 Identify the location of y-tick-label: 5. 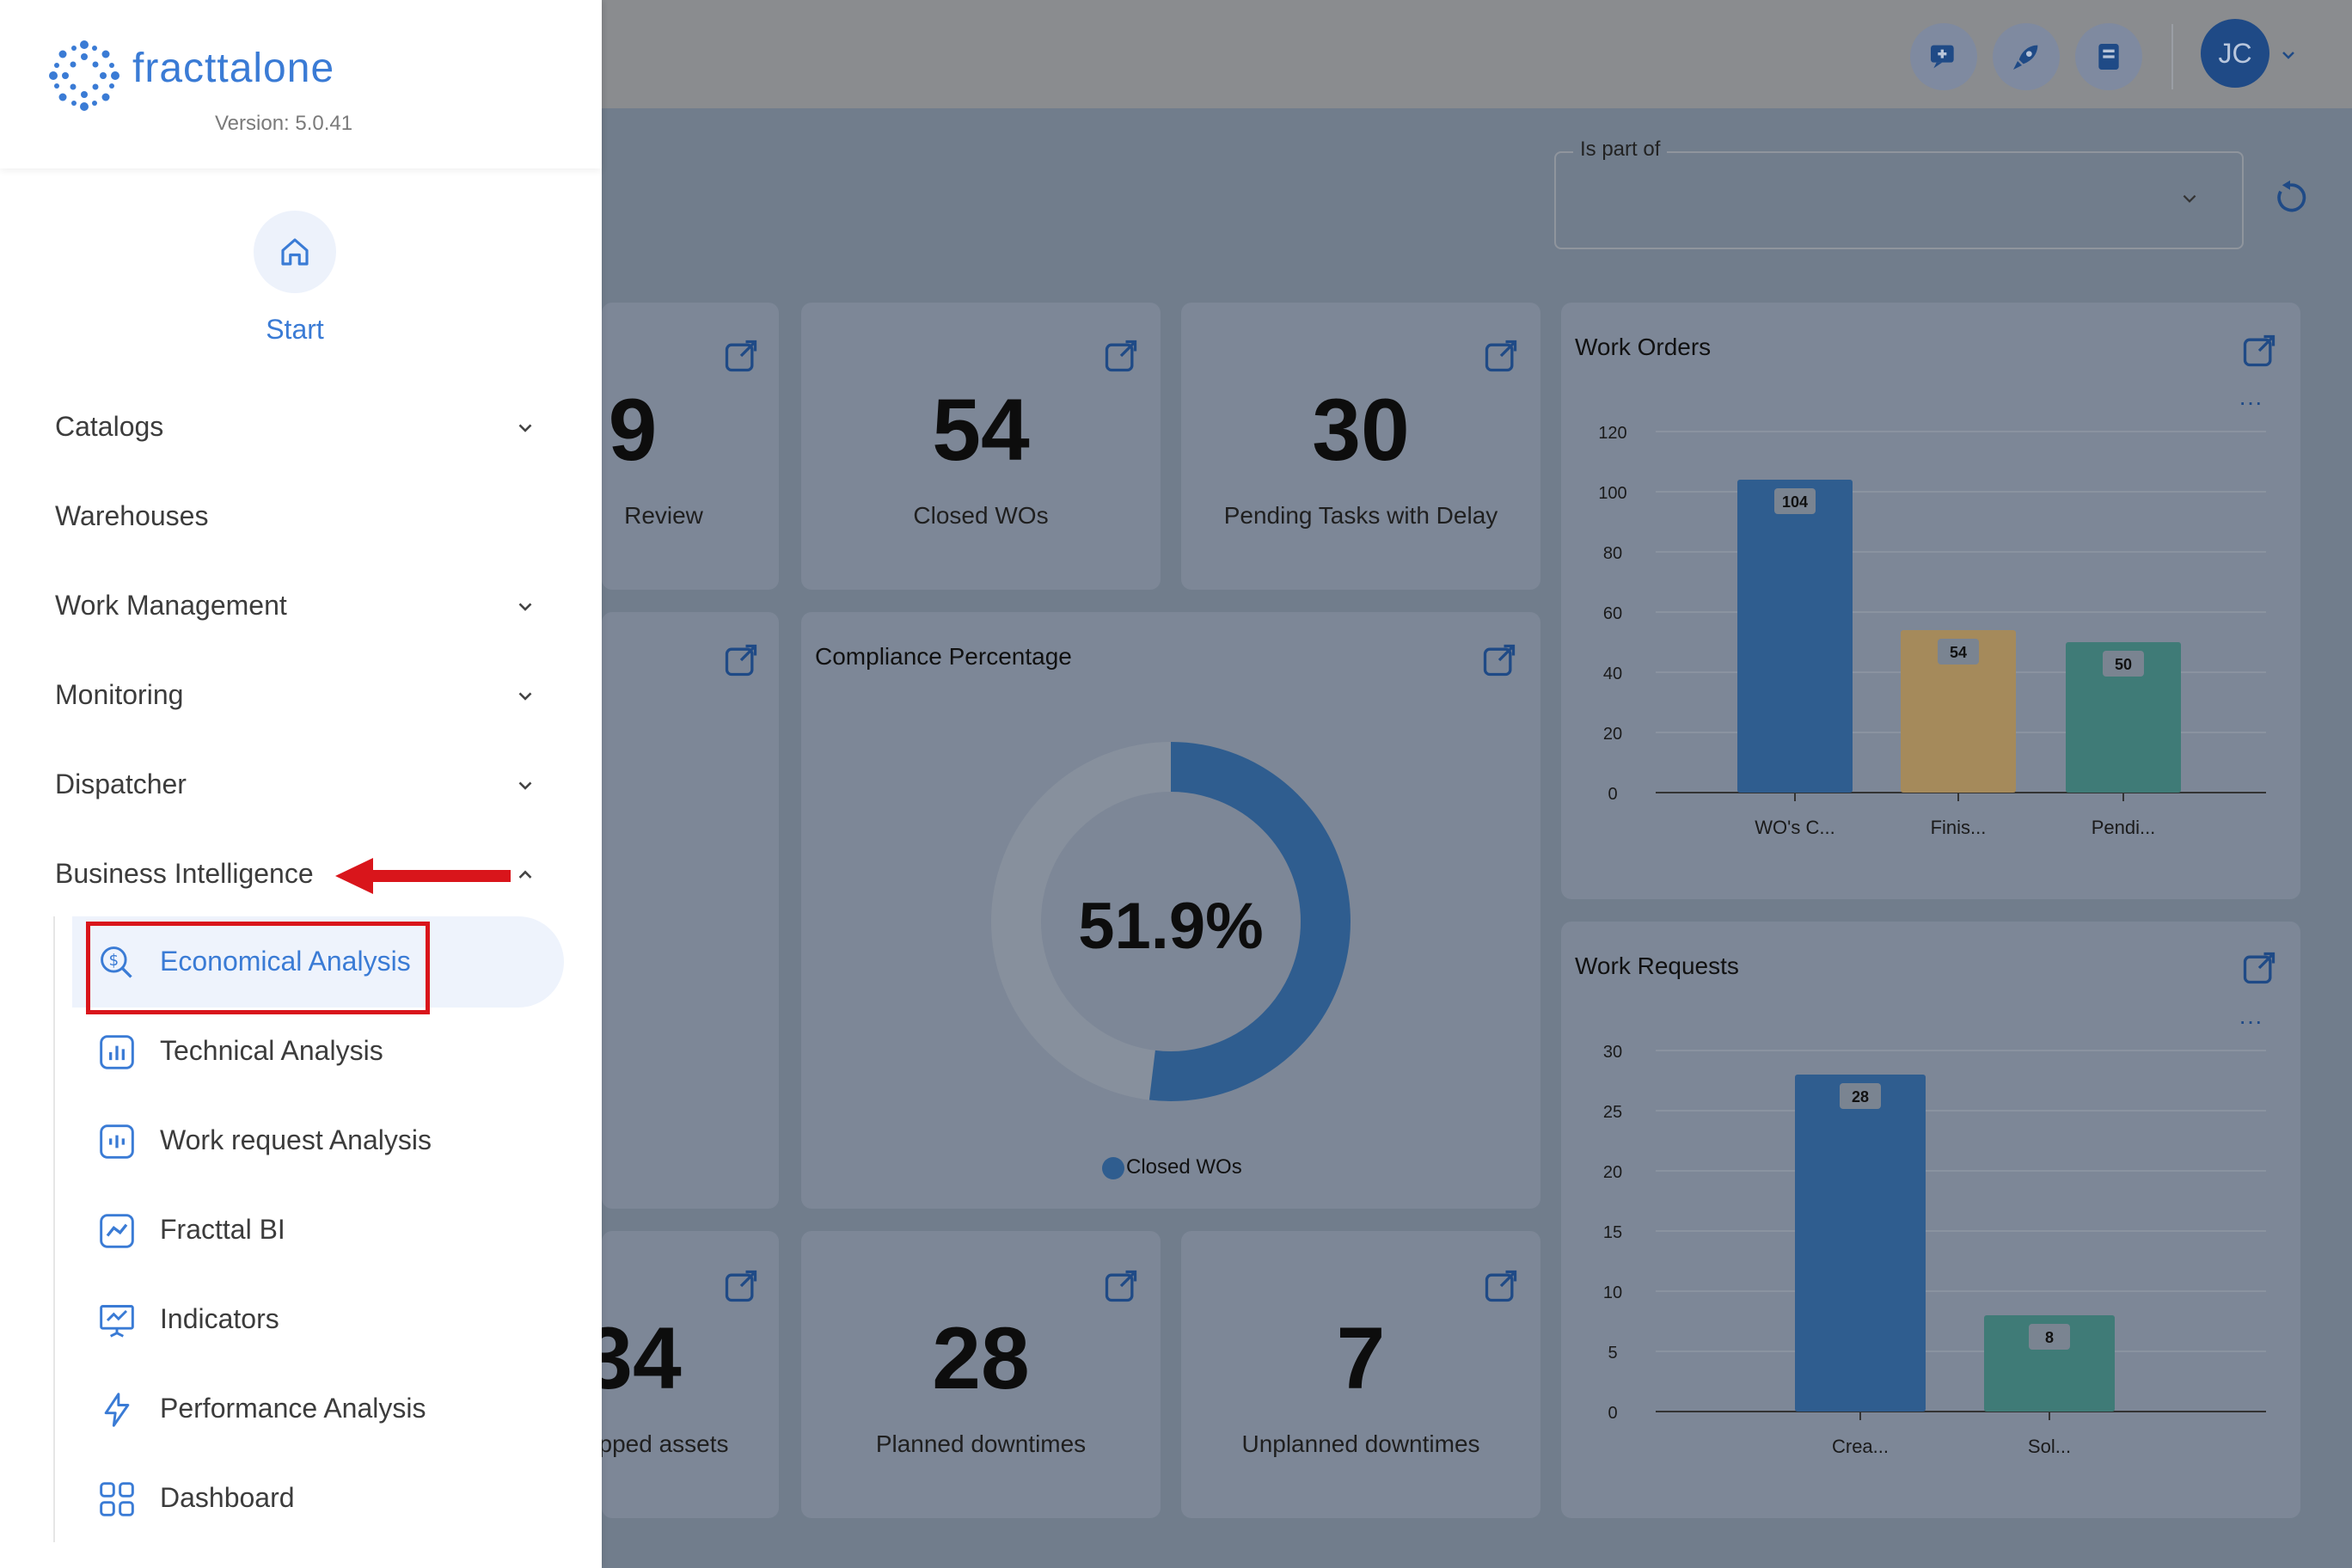
(1612, 1353).